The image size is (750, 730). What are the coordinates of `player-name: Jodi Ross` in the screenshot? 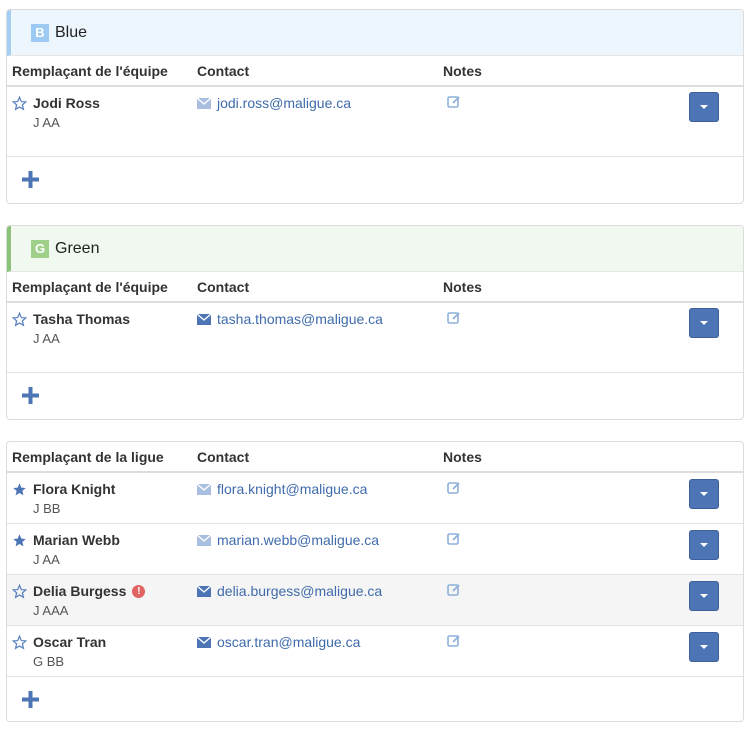 It's located at (66, 103).